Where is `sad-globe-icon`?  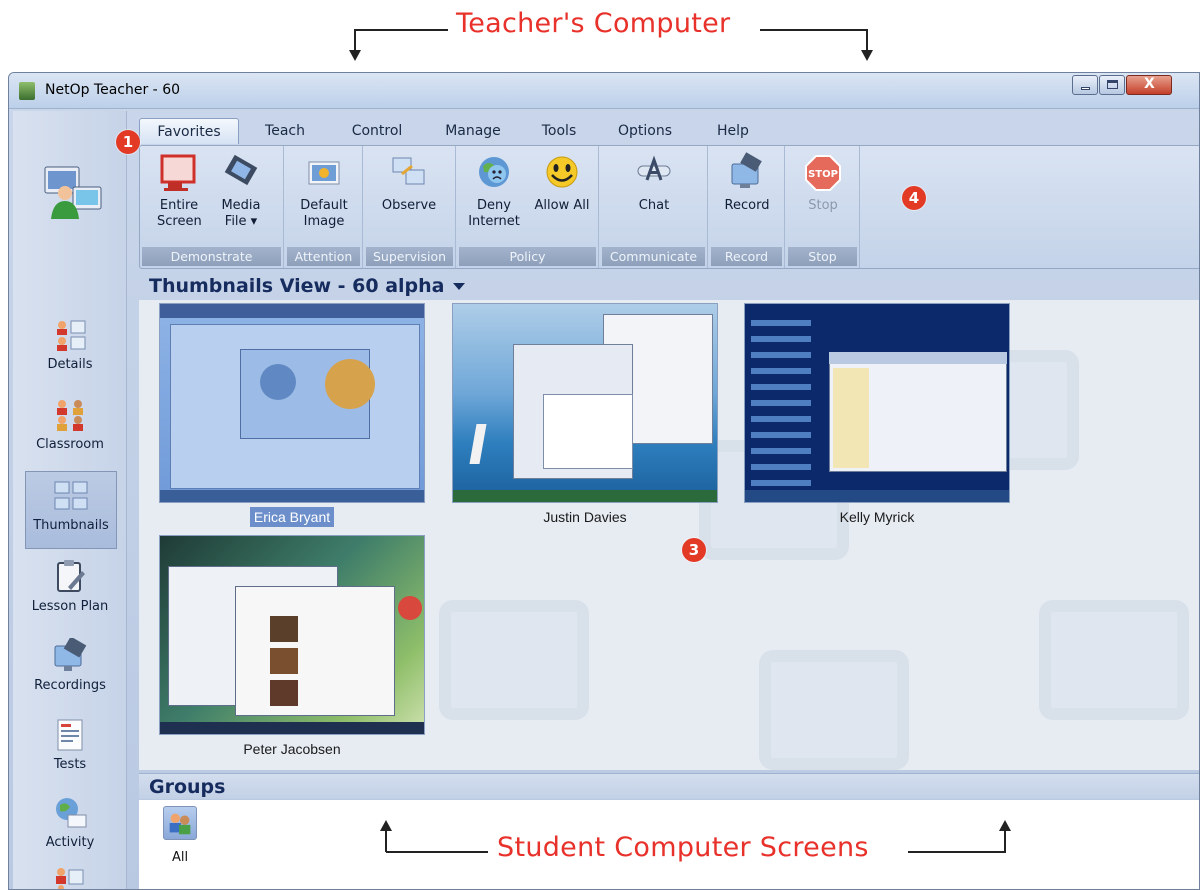 sad-globe-icon is located at coordinates (494, 172).